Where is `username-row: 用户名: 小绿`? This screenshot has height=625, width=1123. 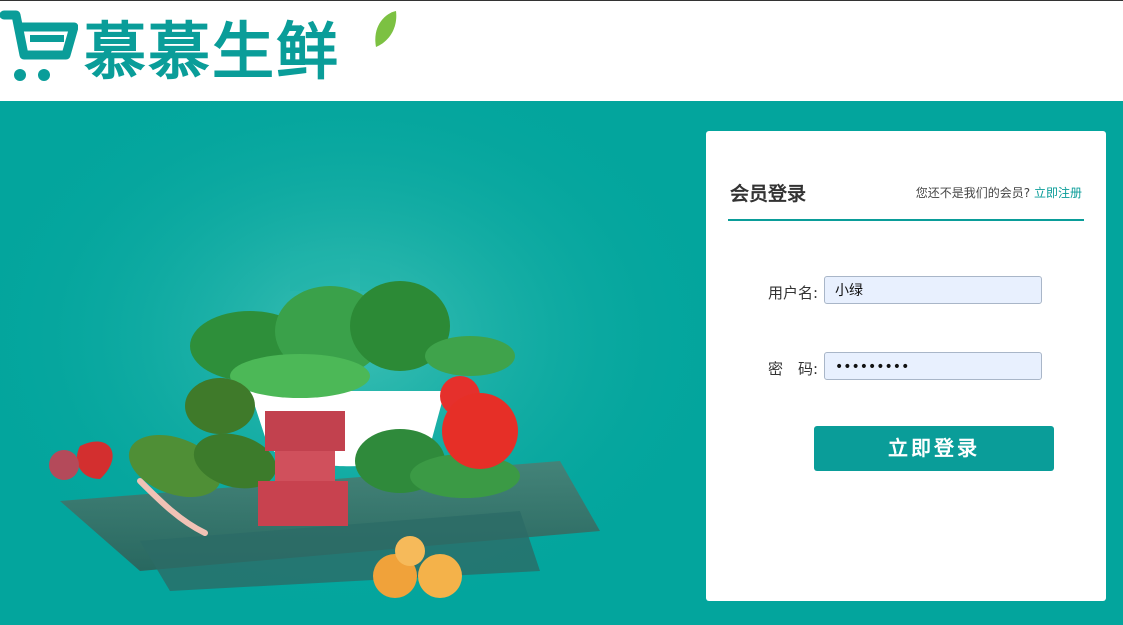
username-row: 用户名: 小绿 is located at coordinates (906, 291).